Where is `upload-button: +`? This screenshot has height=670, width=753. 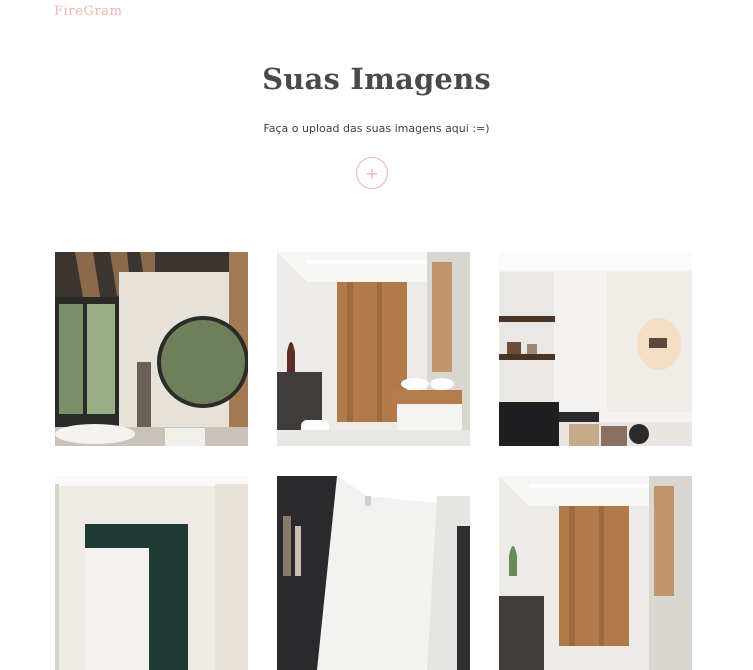
upload-button: + is located at coordinates (372, 173).